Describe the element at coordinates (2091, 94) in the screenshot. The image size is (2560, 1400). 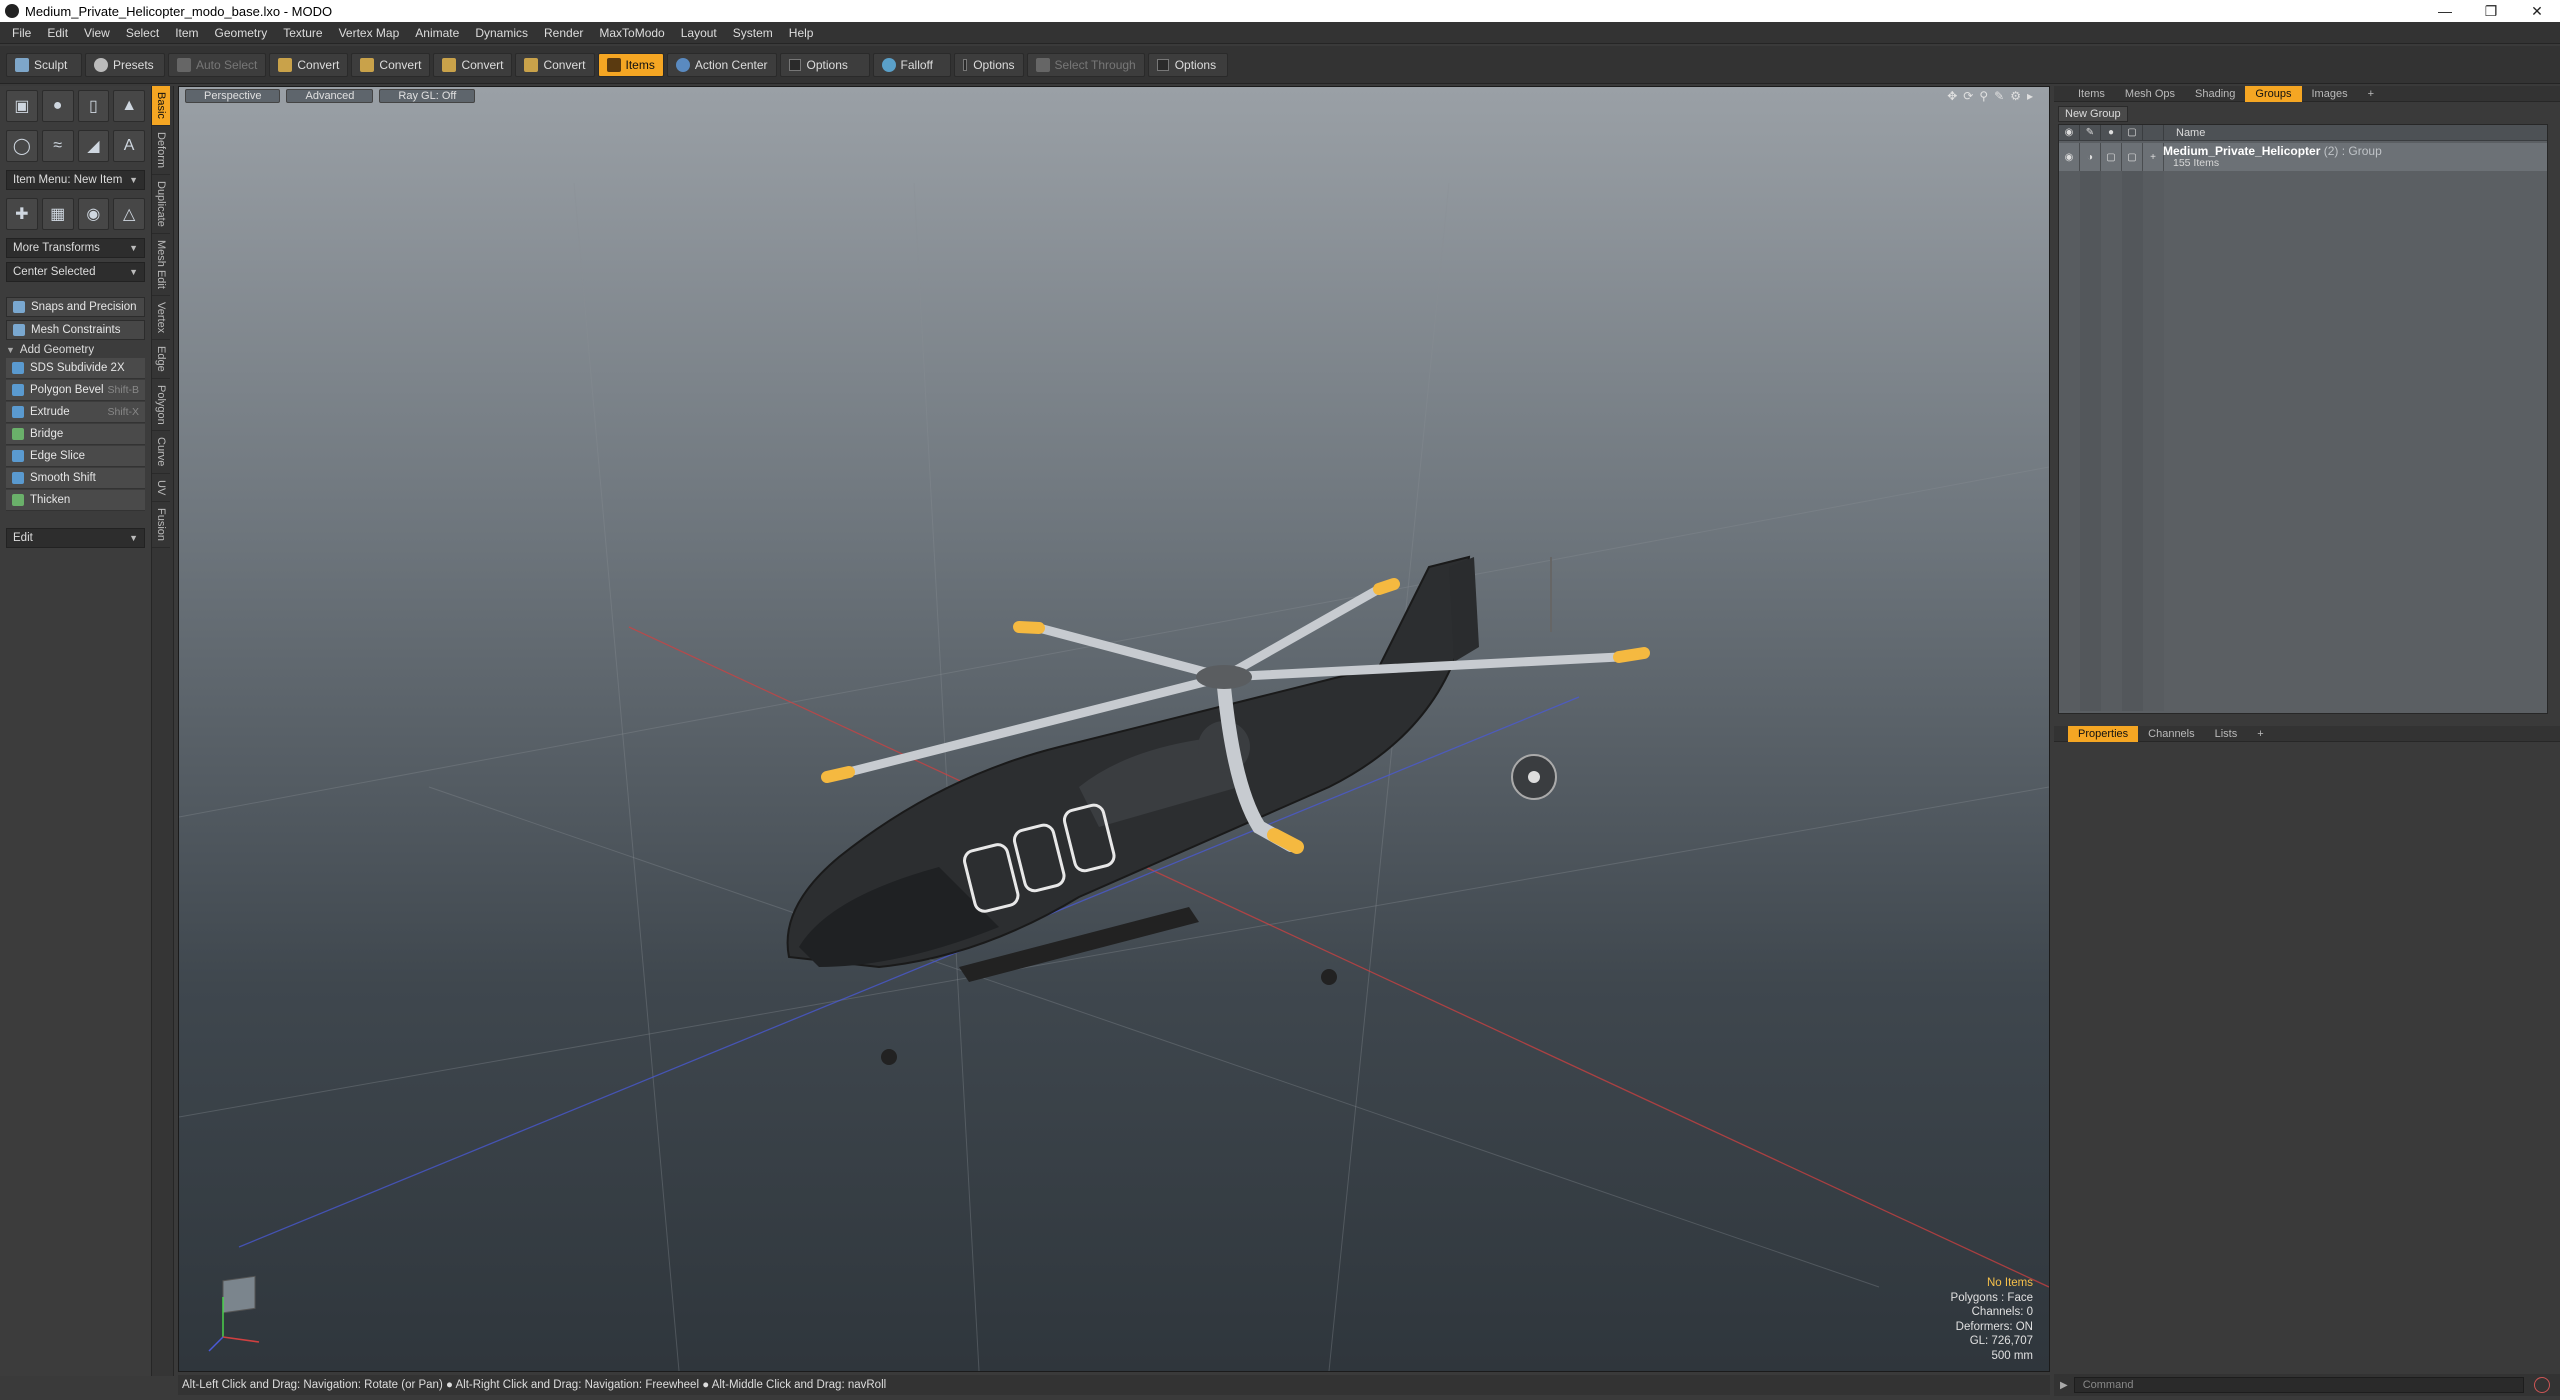
I see `tab-items: Items` at that location.